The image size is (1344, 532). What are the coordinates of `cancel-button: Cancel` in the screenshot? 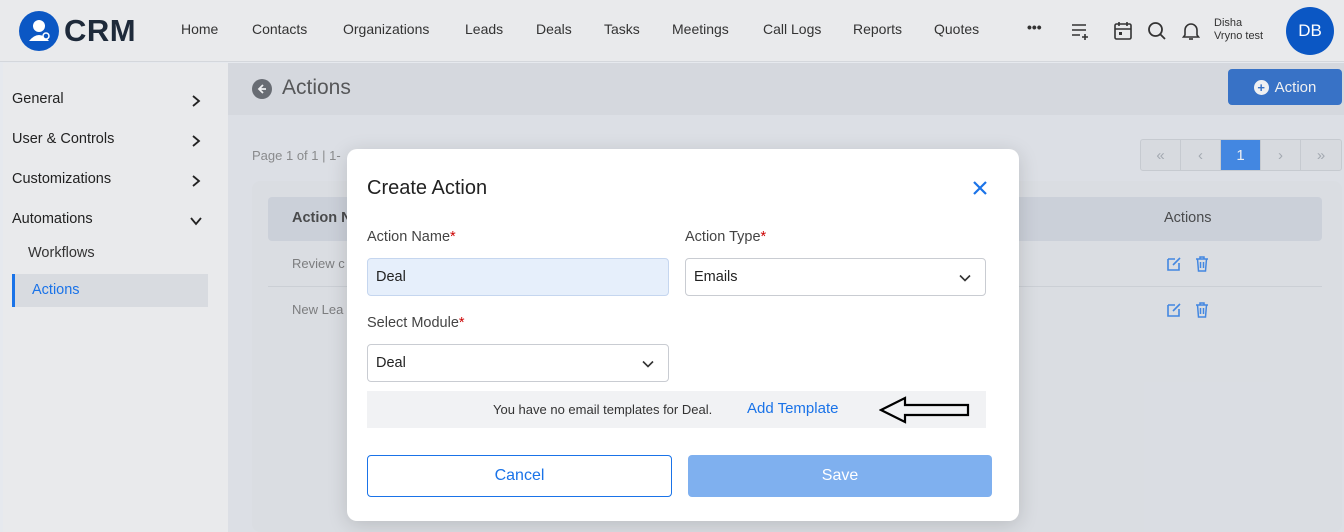 It's located at (519, 476).